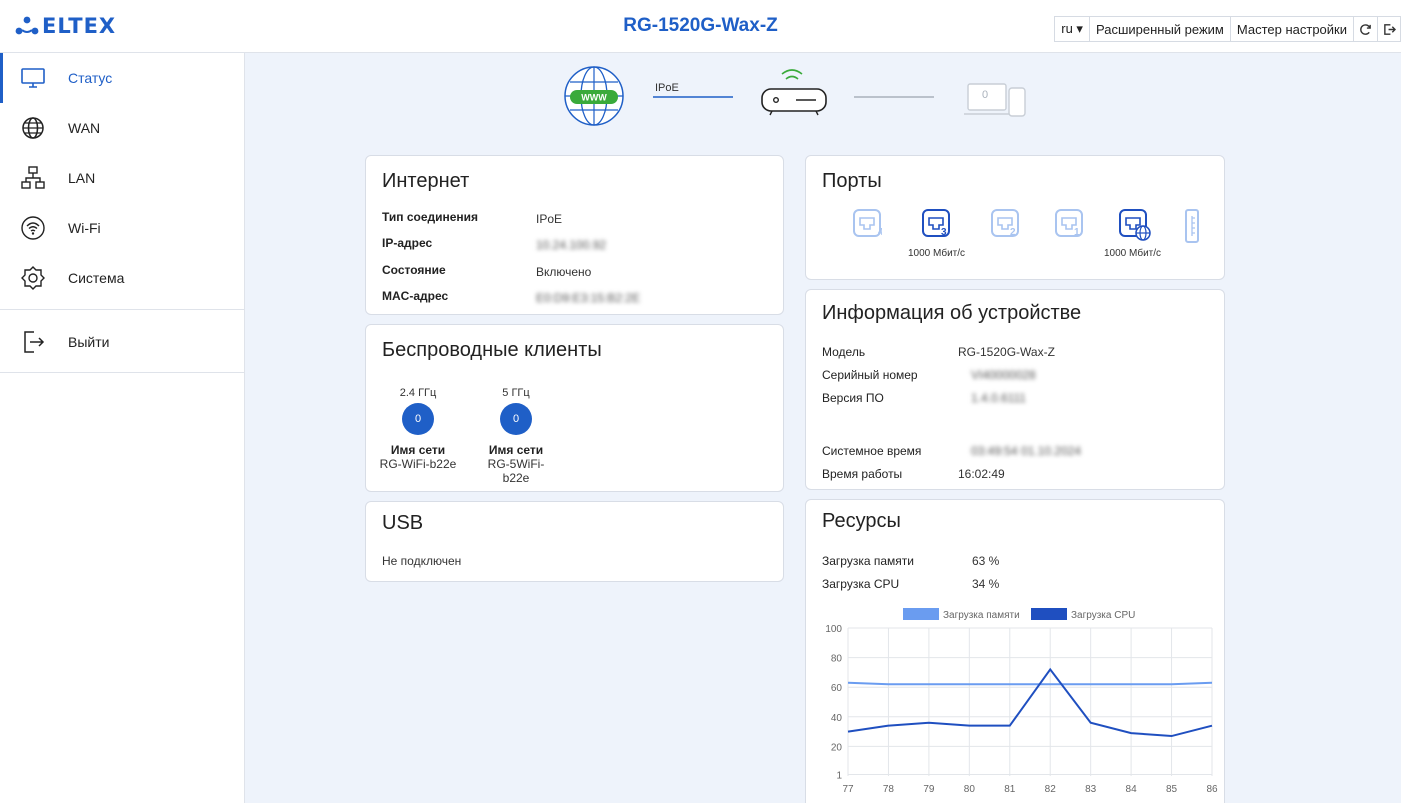  I want to click on sidebar-item-system: Система, so click(122, 278).